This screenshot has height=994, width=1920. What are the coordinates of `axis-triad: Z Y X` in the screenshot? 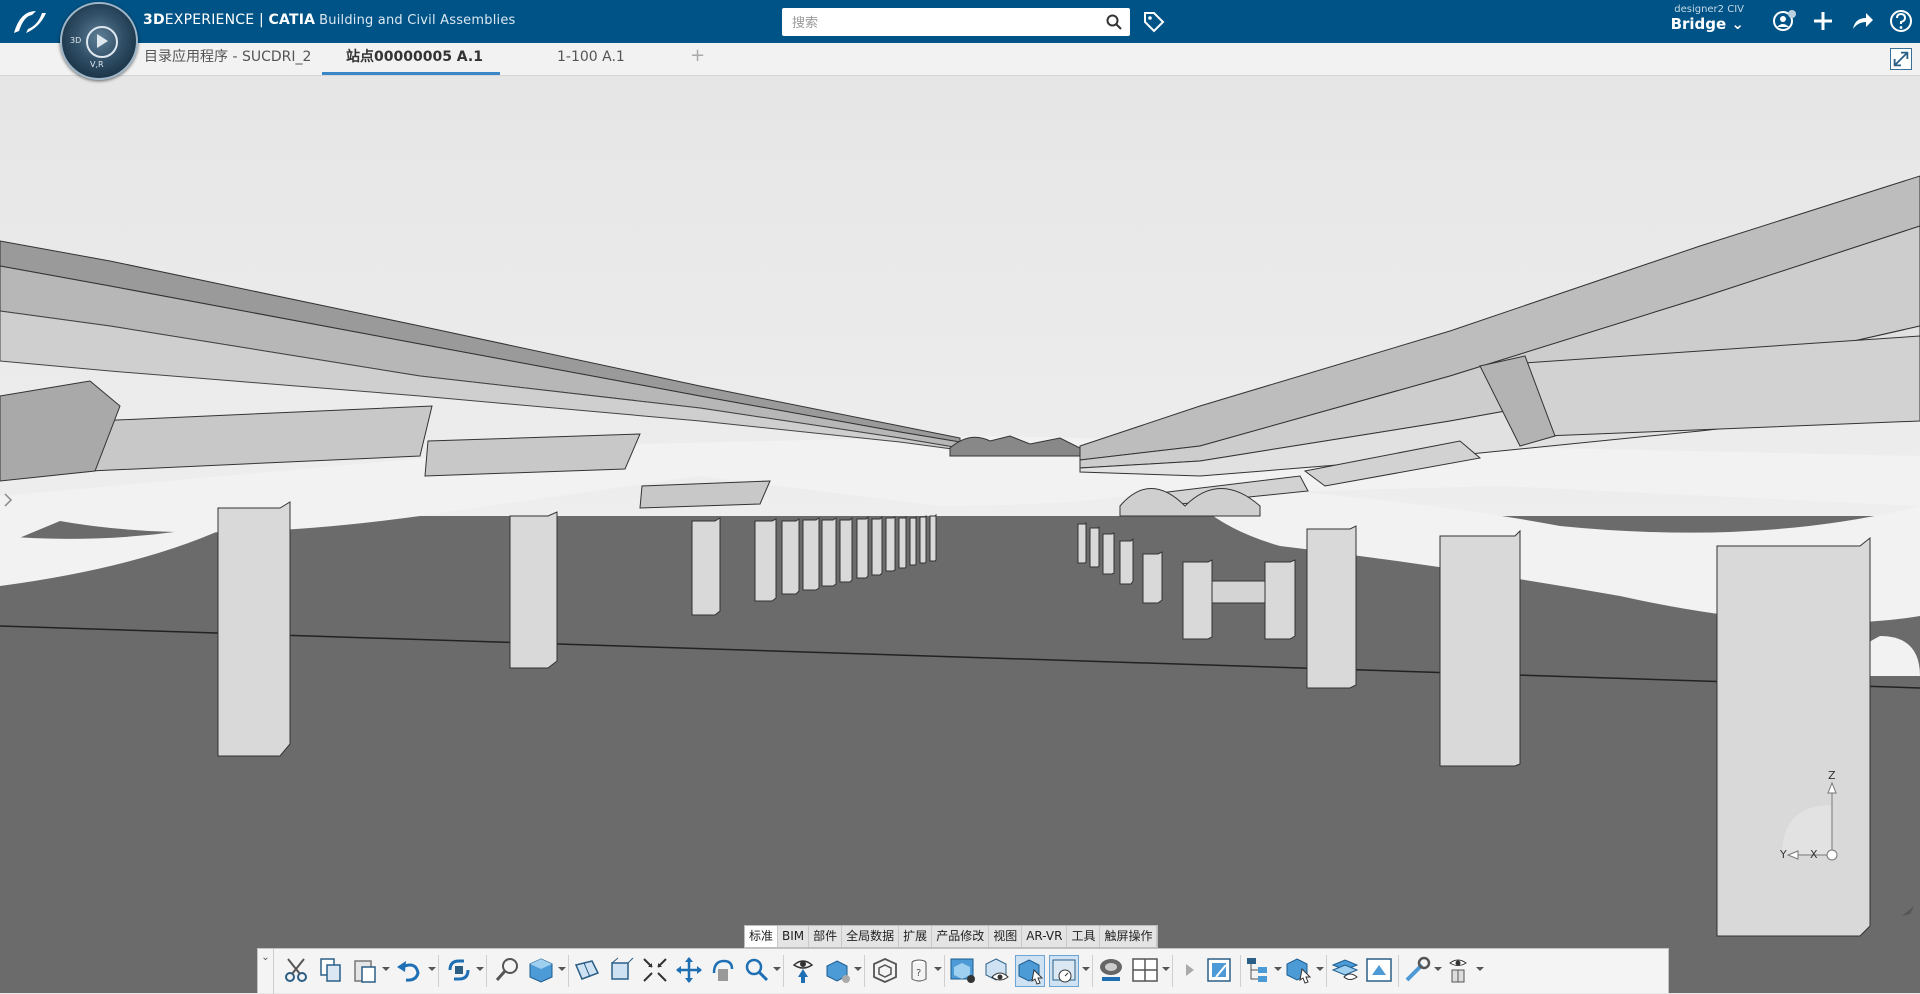 It's located at (1812, 817).